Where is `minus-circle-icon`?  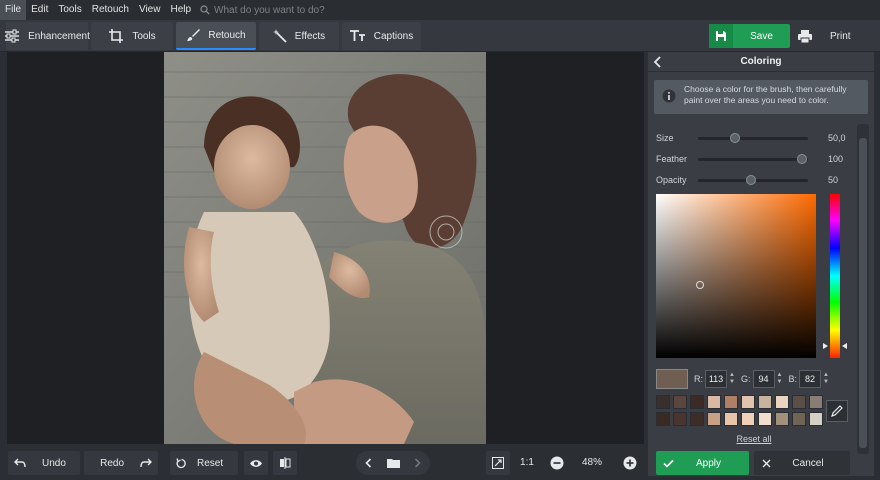 minus-circle-icon is located at coordinates (557, 463).